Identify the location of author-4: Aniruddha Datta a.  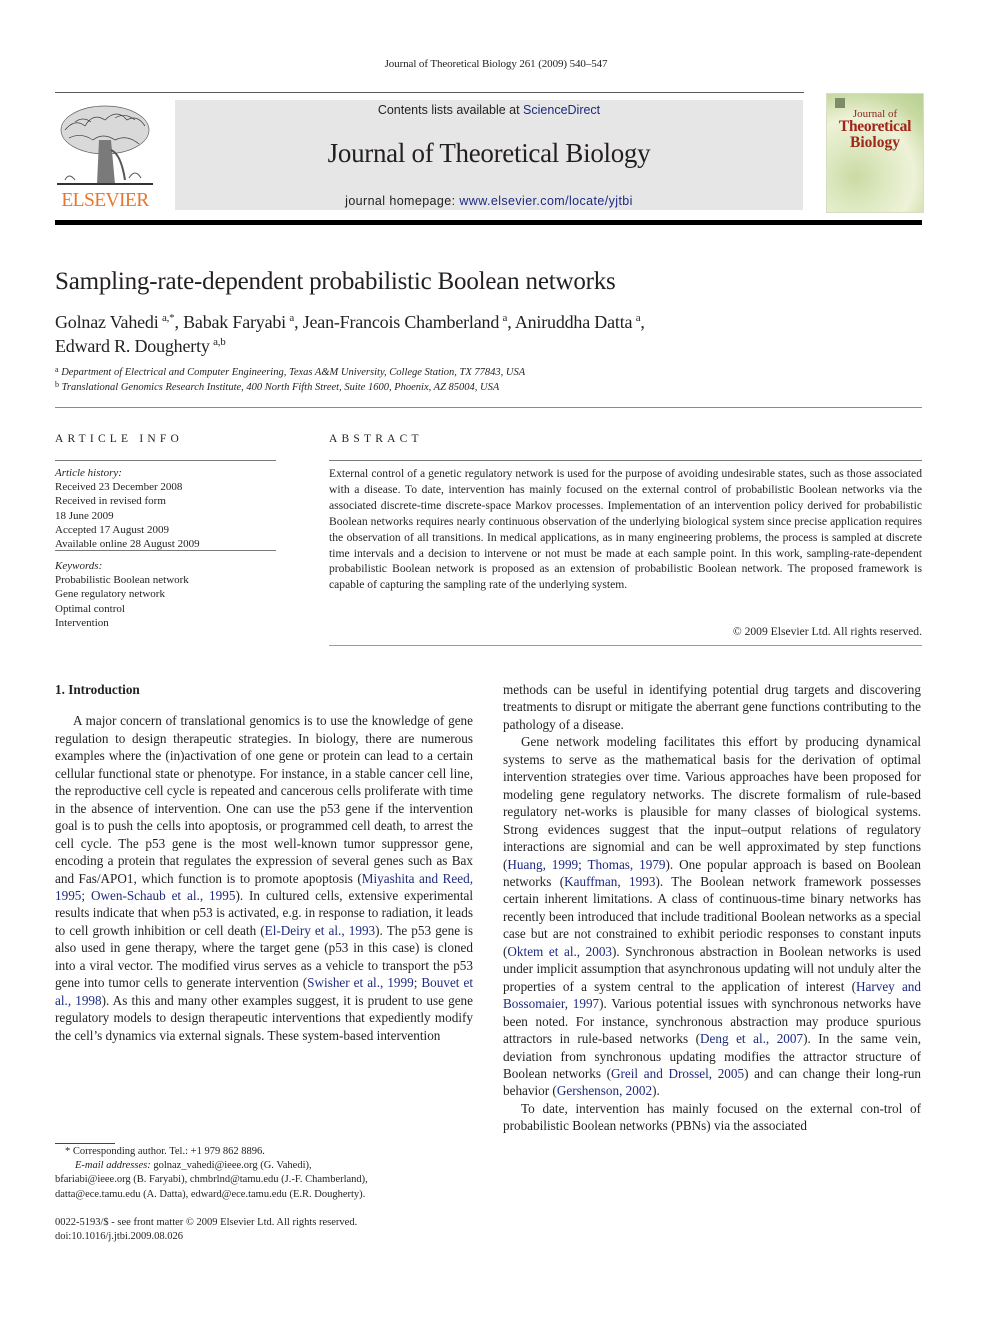
(578, 322).